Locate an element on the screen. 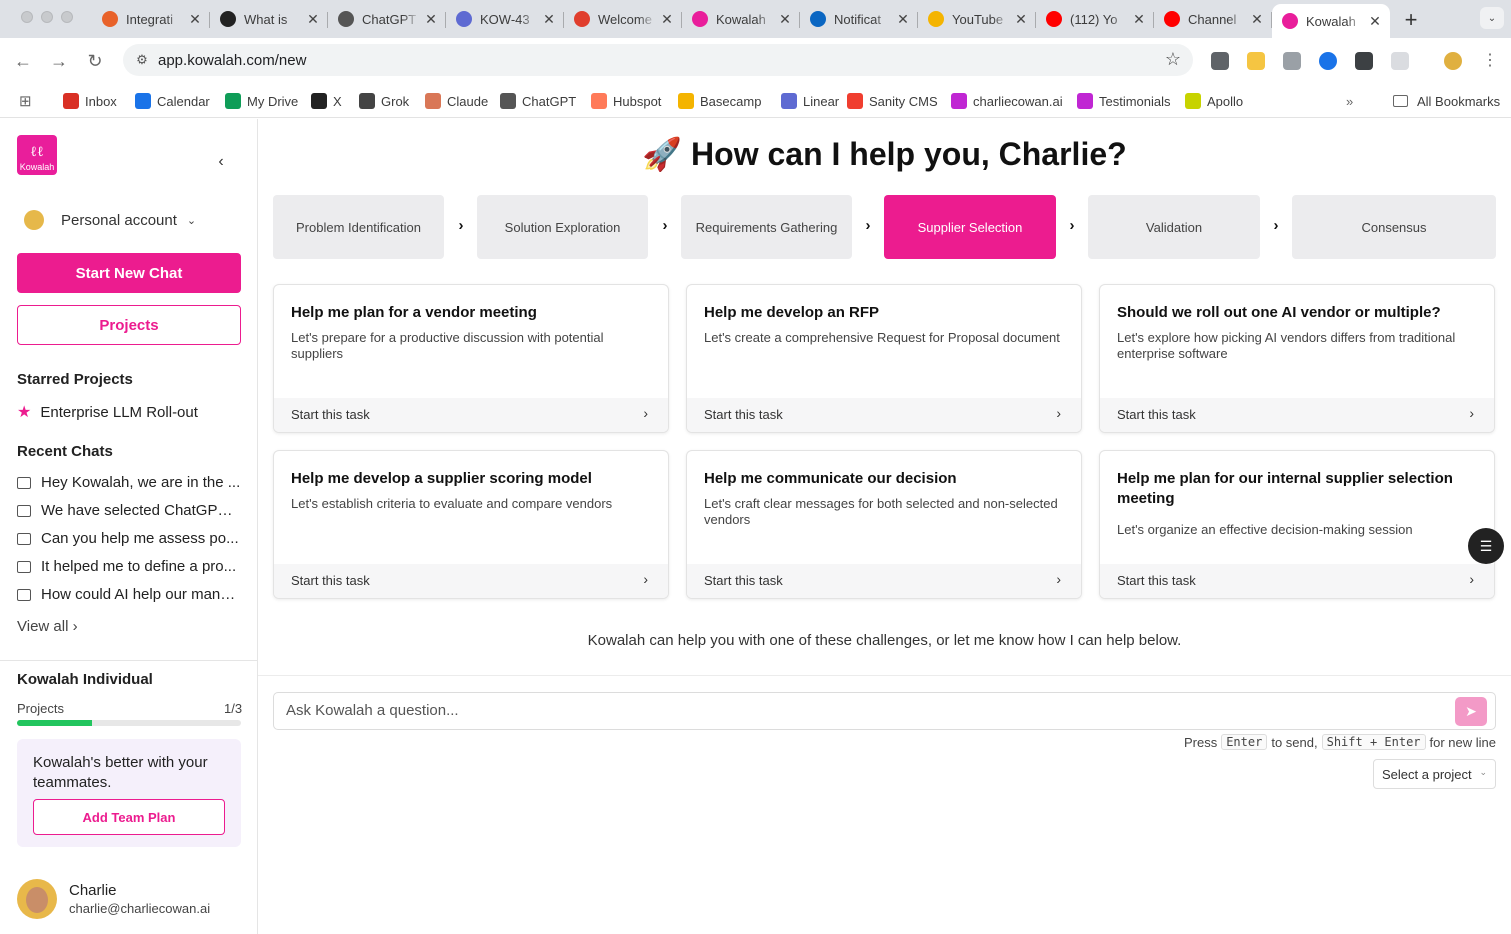  more-bookmarks-icon: » is located at coordinates (1349, 101).